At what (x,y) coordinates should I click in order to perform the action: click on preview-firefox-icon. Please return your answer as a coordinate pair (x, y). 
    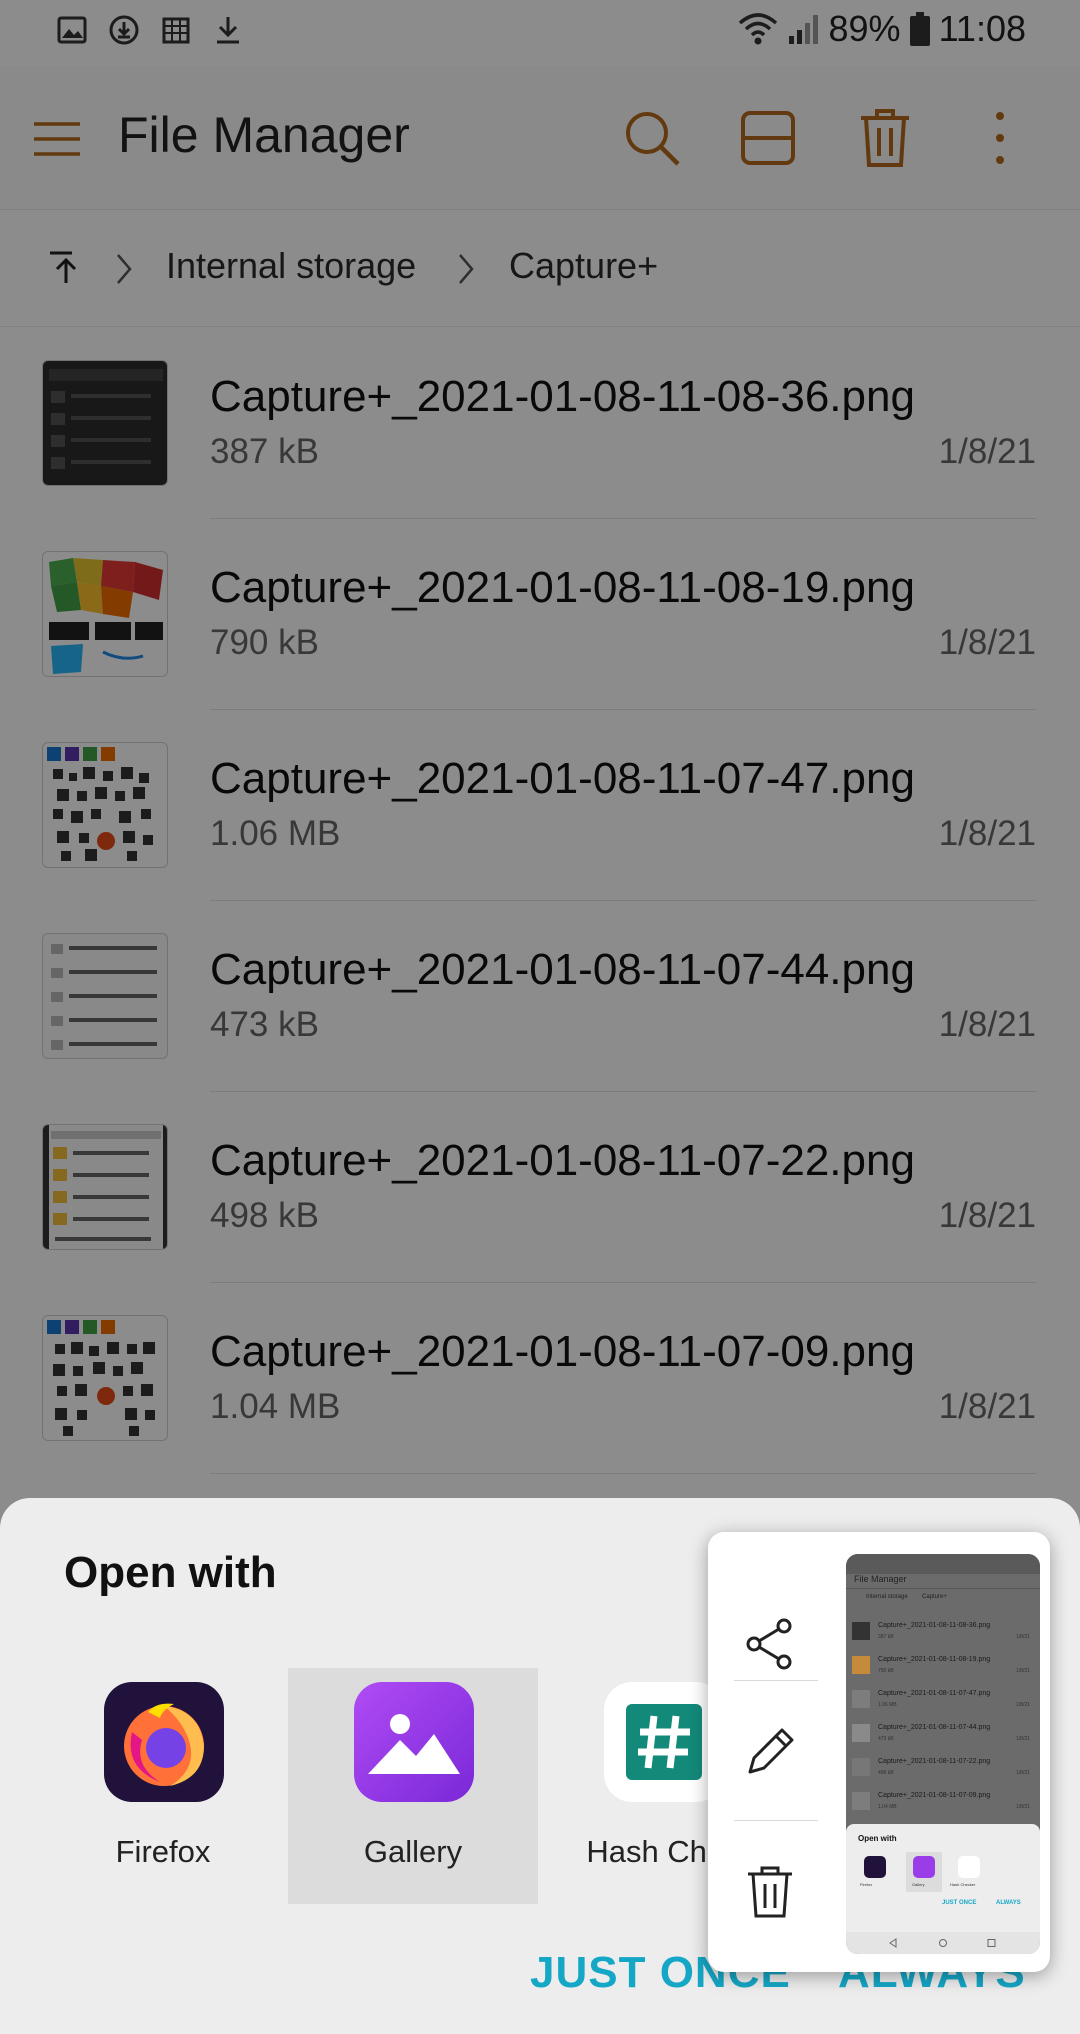
    Looking at the image, I should click on (875, 1867).